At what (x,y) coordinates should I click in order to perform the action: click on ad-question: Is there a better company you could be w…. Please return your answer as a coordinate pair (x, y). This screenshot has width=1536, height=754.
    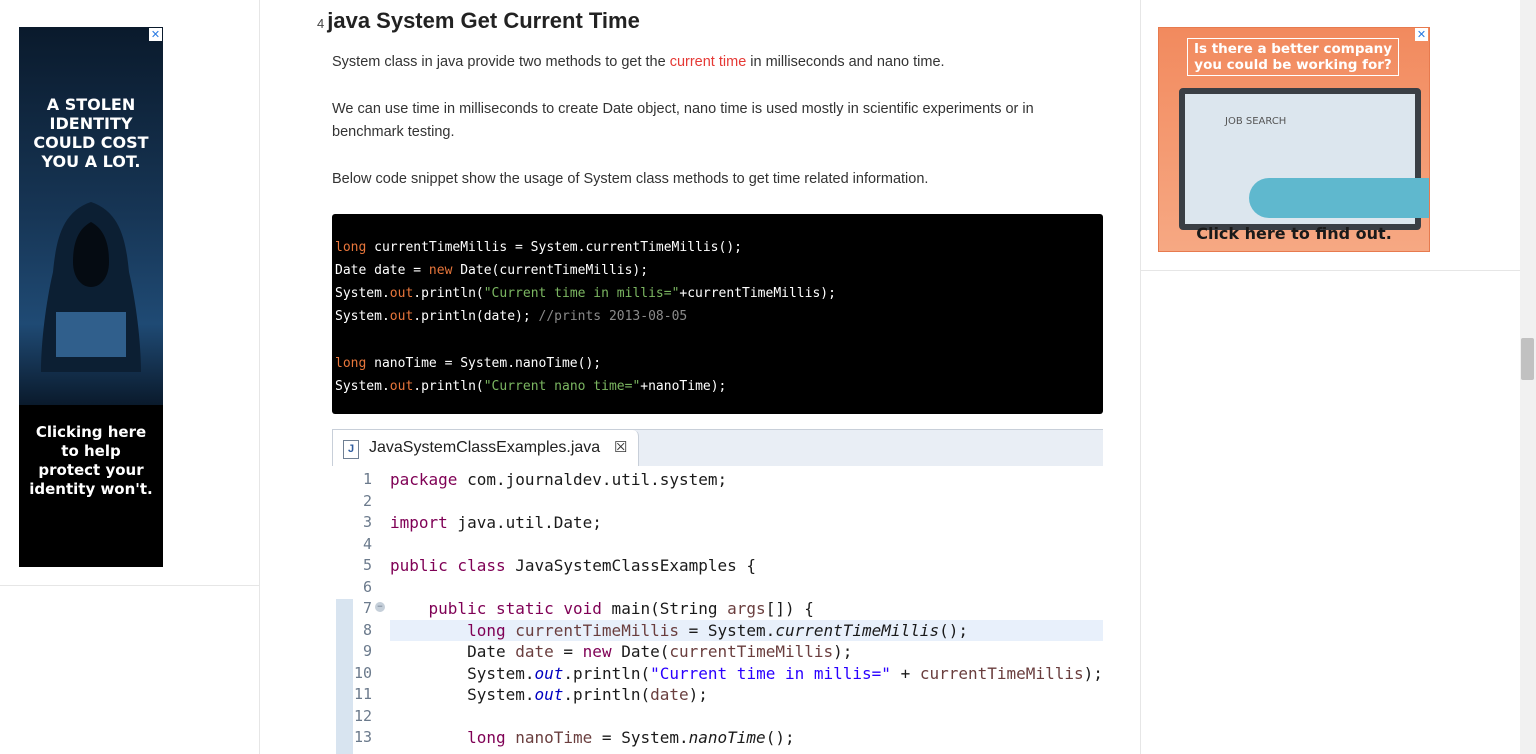
    Looking at the image, I should click on (1293, 57).